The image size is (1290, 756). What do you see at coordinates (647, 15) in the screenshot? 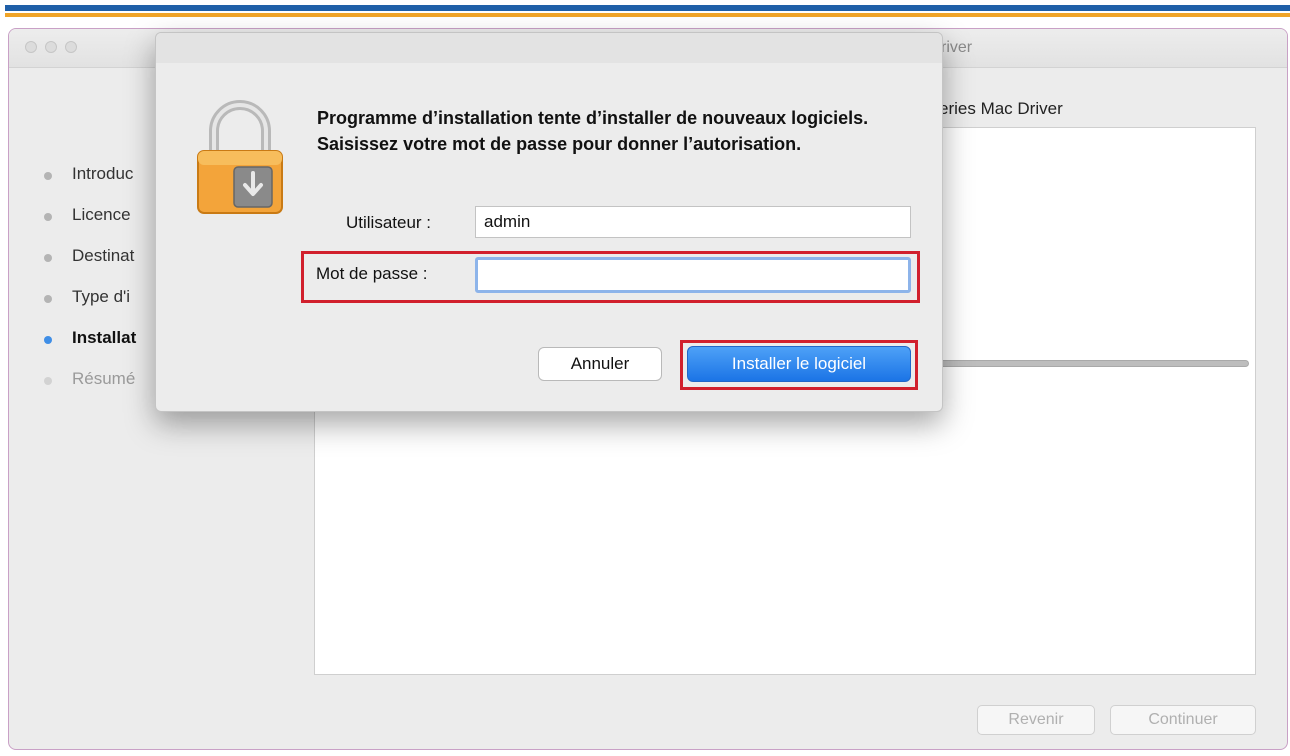
I see `header-stripe-orange` at bounding box center [647, 15].